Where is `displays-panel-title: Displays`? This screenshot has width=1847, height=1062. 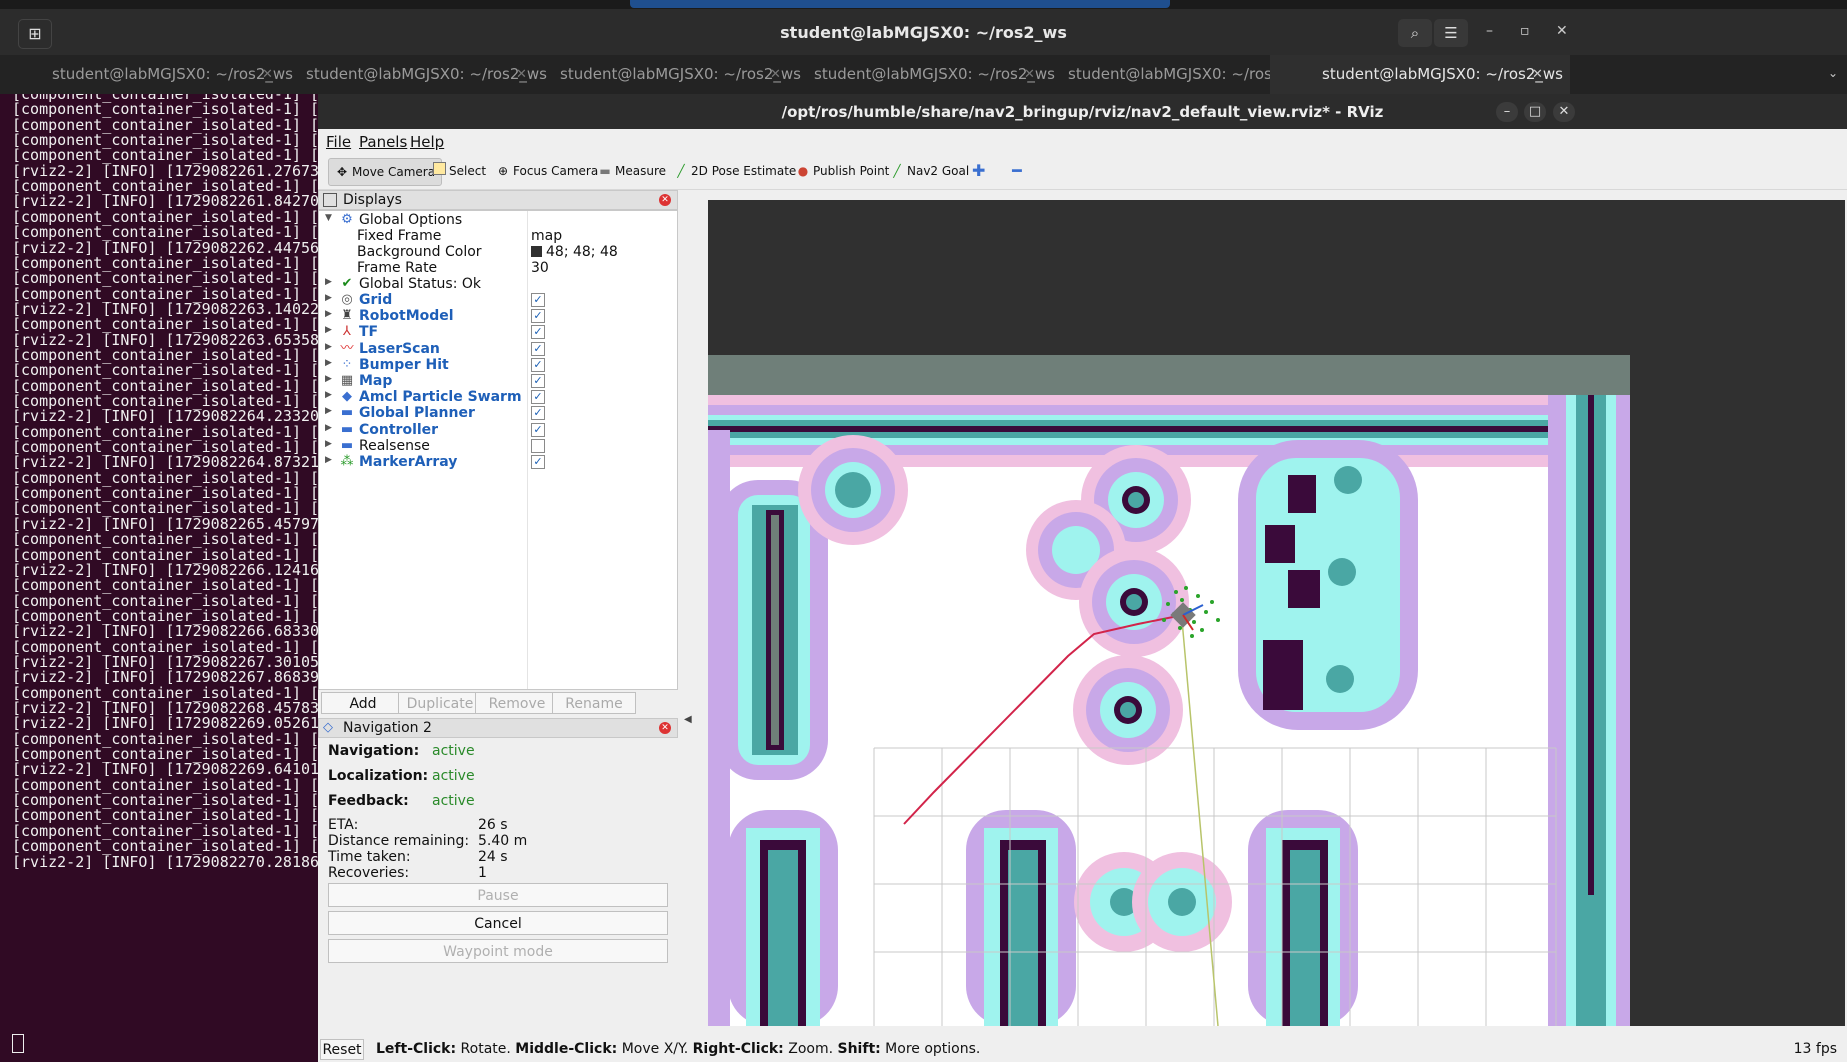 displays-panel-title: Displays is located at coordinates (372, 200).